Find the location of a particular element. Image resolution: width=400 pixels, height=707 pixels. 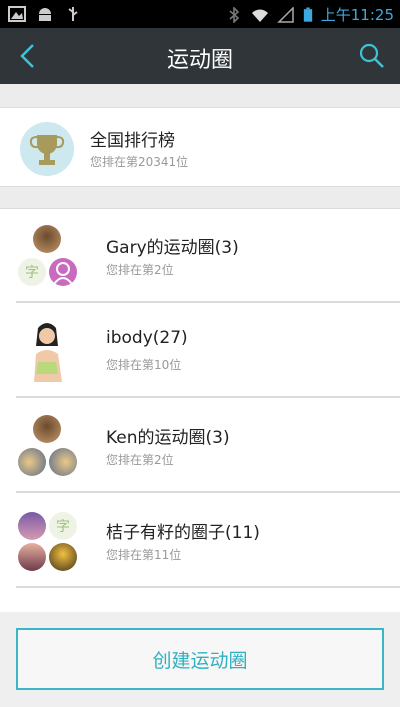

create-circle-button: 创建运动圈 is located at coordinates (200, 659).